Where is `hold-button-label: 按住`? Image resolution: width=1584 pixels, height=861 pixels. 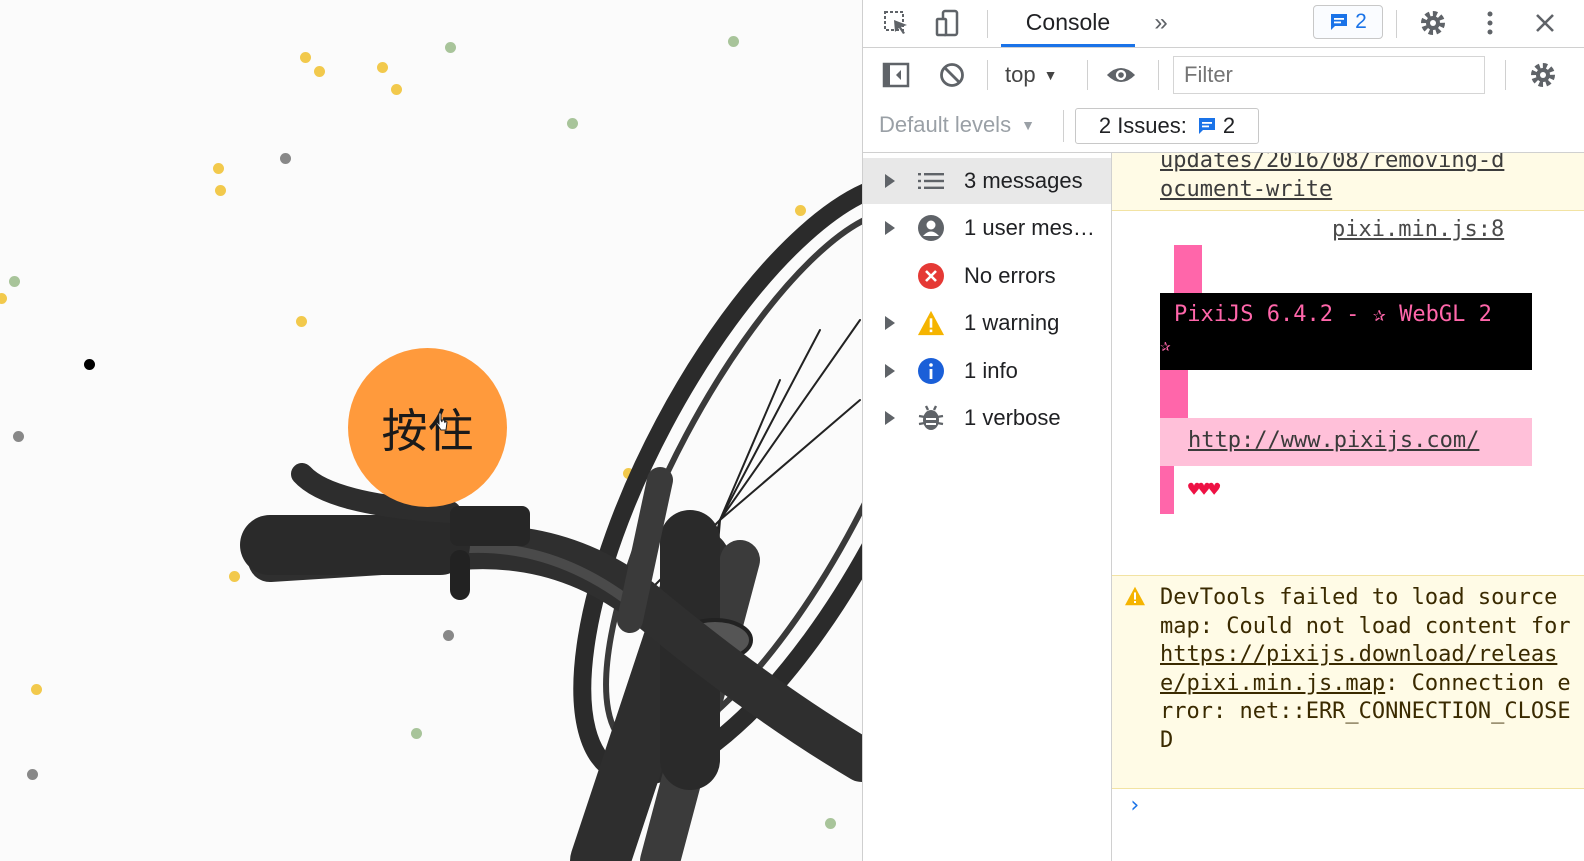 hold-button-label: 按住 is located at coordinates (427, 430).